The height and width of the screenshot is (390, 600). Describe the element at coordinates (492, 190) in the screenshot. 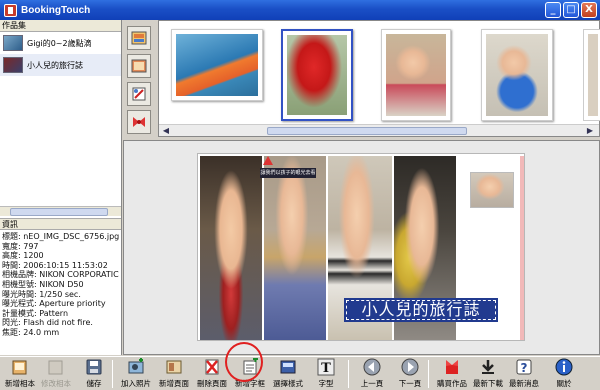

I see `page-photo-small` at that location.